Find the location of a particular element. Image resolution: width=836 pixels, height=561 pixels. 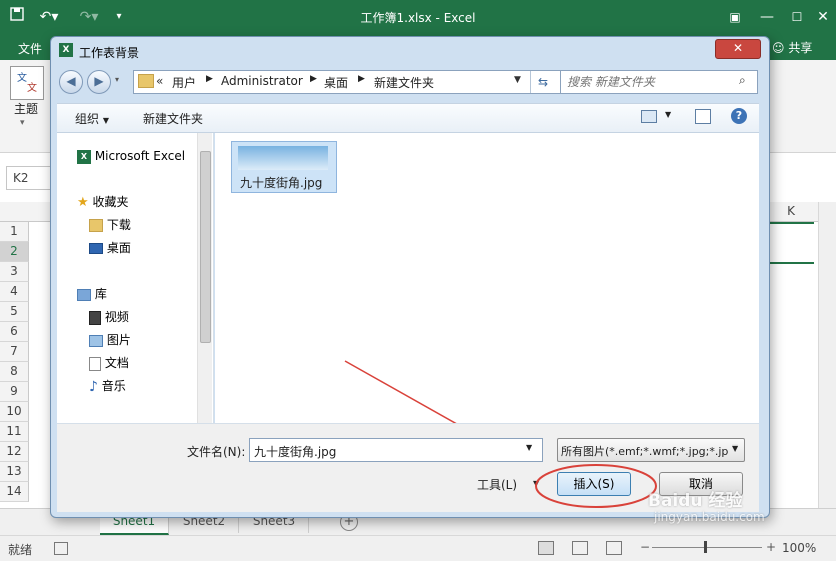

row-header: 10 is located at coordinates (14, 412).